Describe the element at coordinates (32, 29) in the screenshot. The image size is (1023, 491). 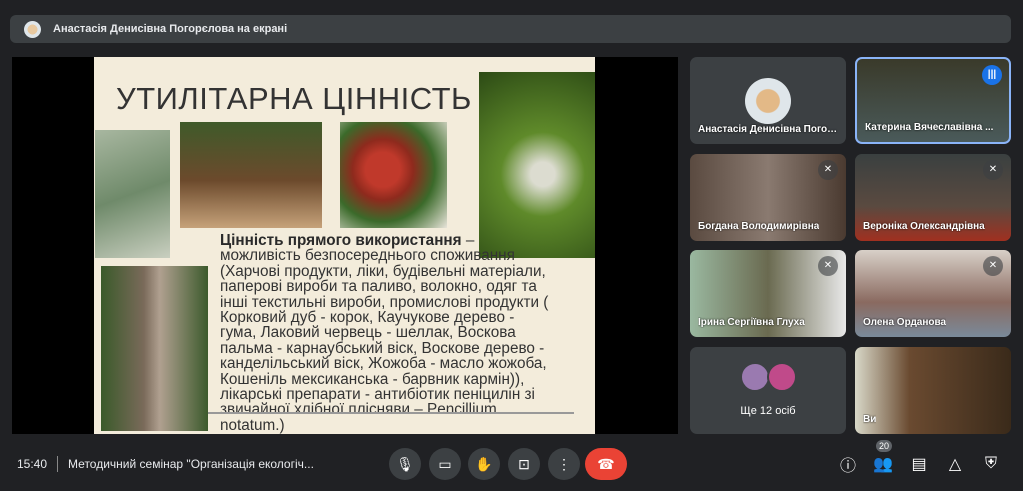
I see `presenter-avatar` at that location.